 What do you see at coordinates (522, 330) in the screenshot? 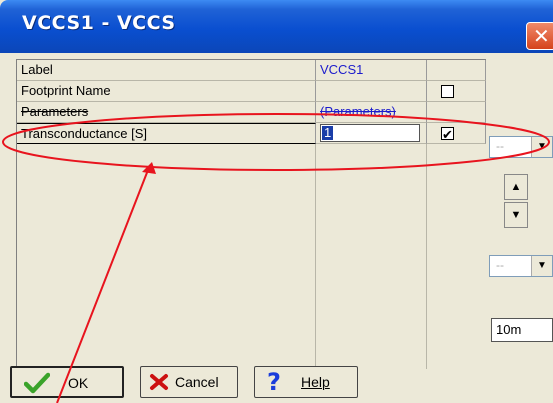
I see `value-field: 10m` at bounding box center [522, 330].